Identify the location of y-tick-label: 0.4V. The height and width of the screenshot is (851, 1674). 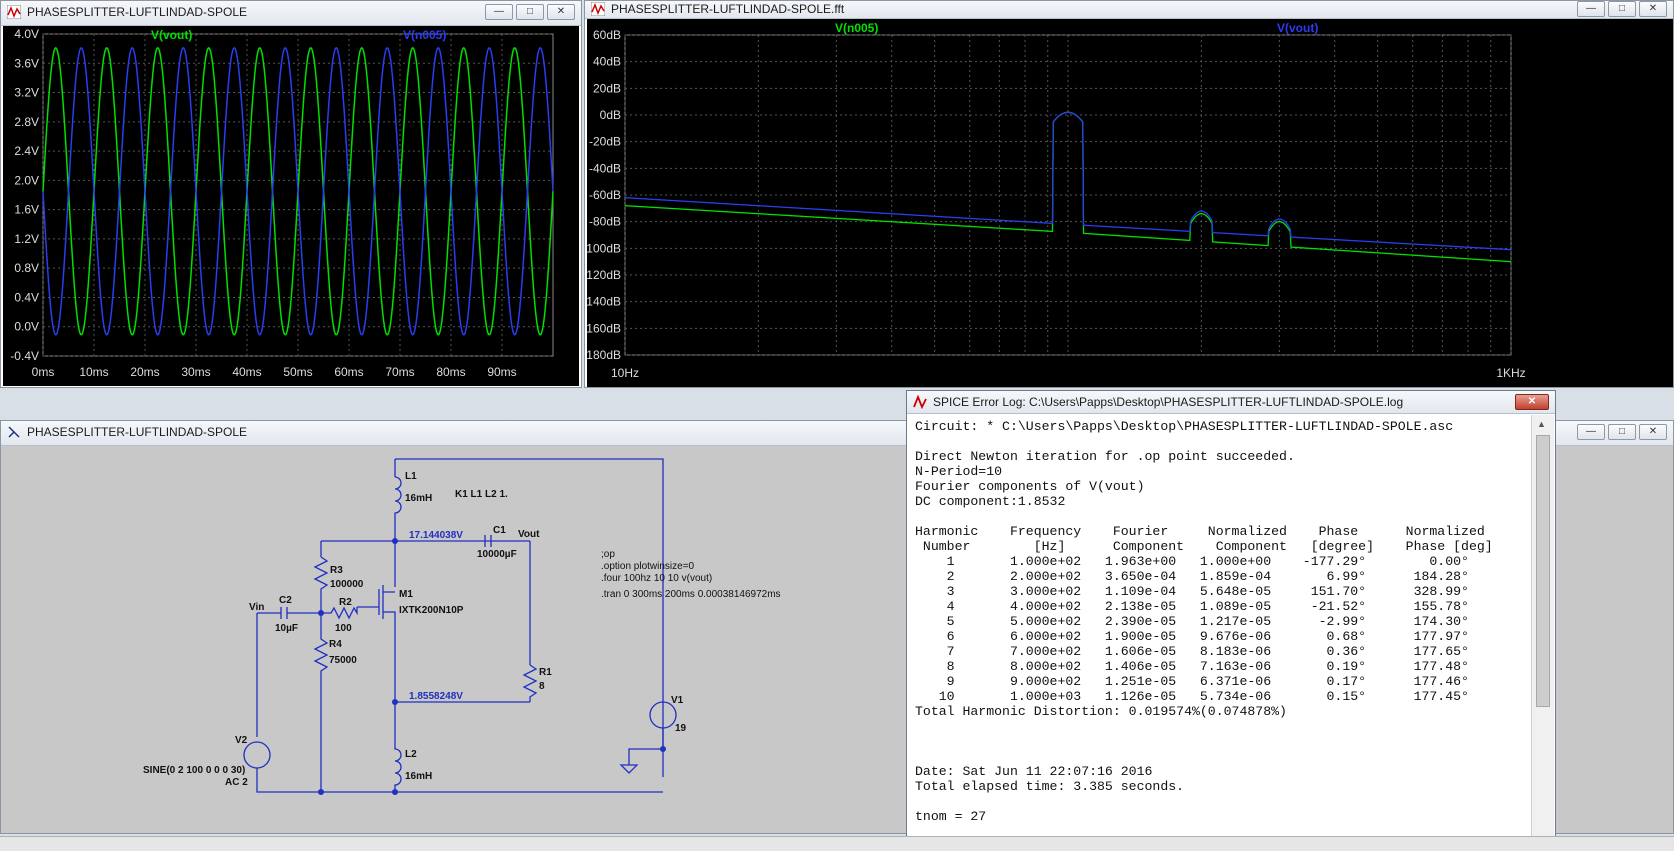
(26, 297).